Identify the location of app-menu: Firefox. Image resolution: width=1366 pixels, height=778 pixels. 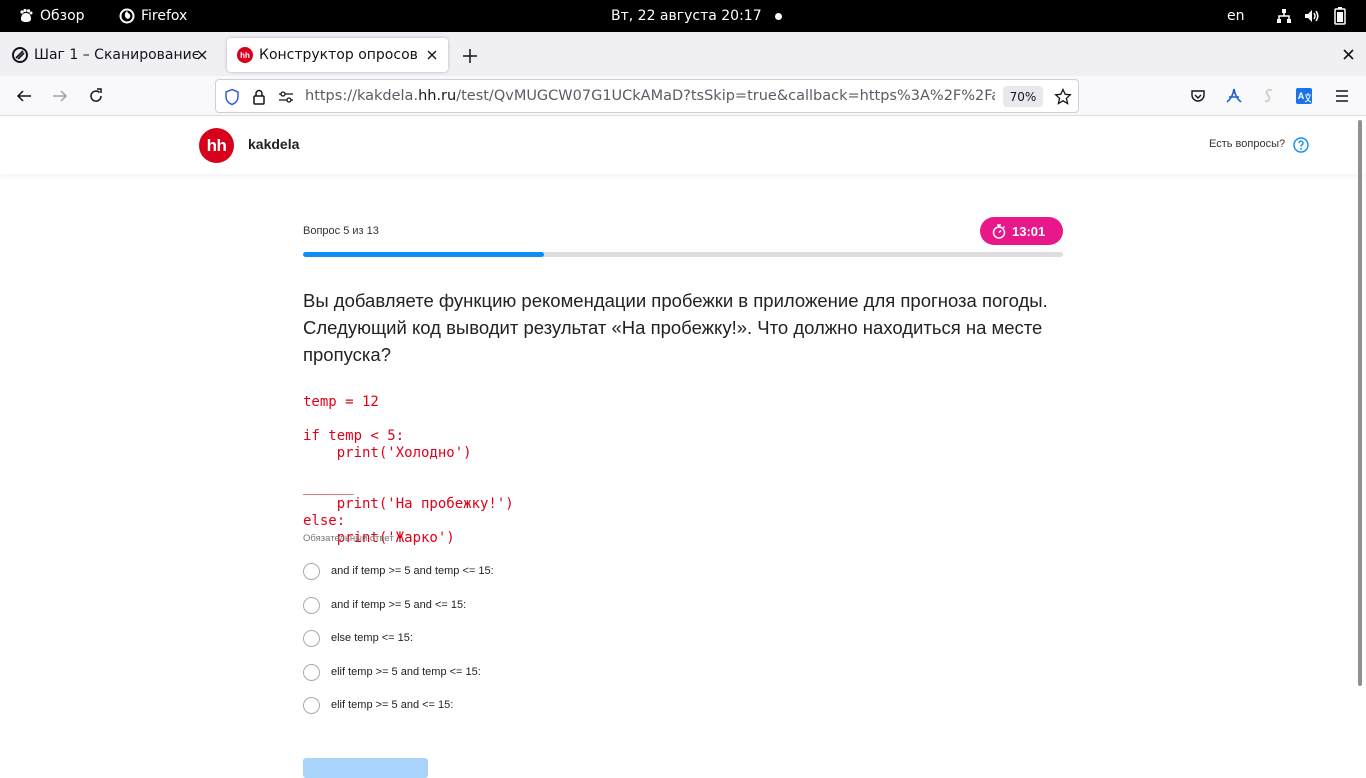
(153, 16).